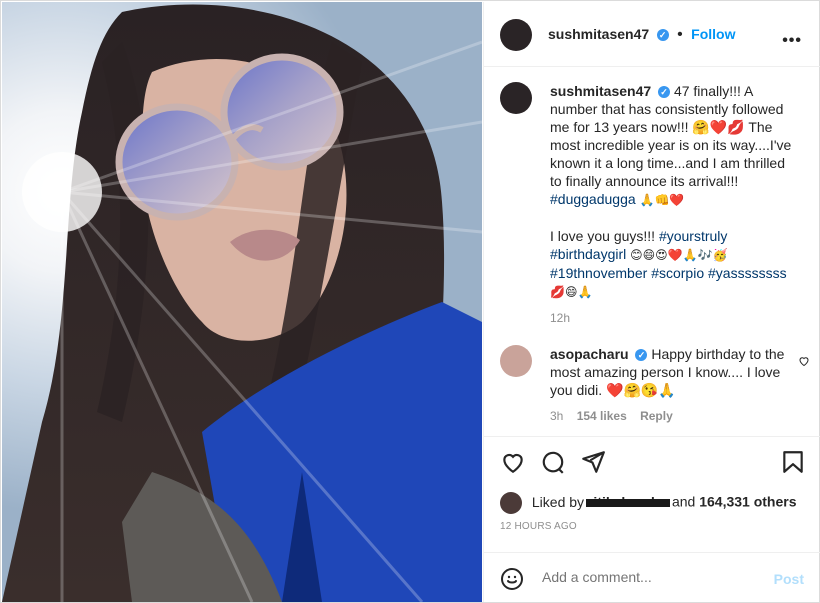 The width and height of the screenshot is (820, 603). I want to click on likes-and-label: and, so click(683, 501).